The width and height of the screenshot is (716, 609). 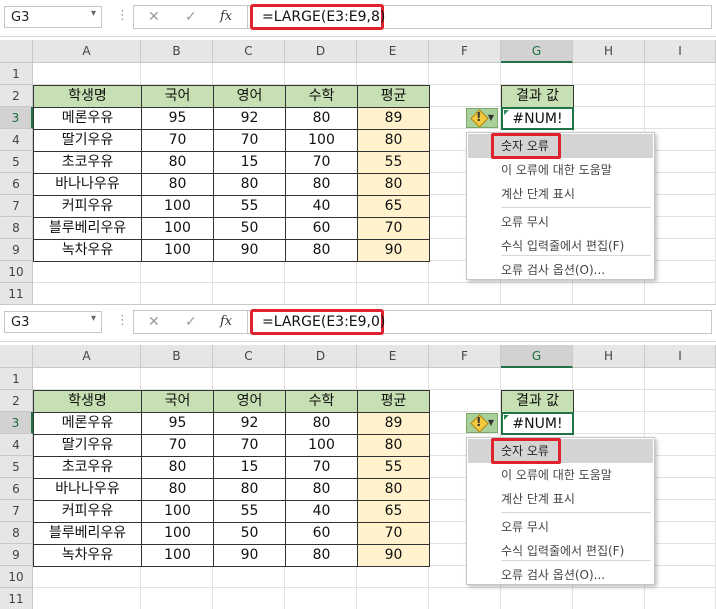 I want to click on column-header-h: H, so click(x=609, y=356).